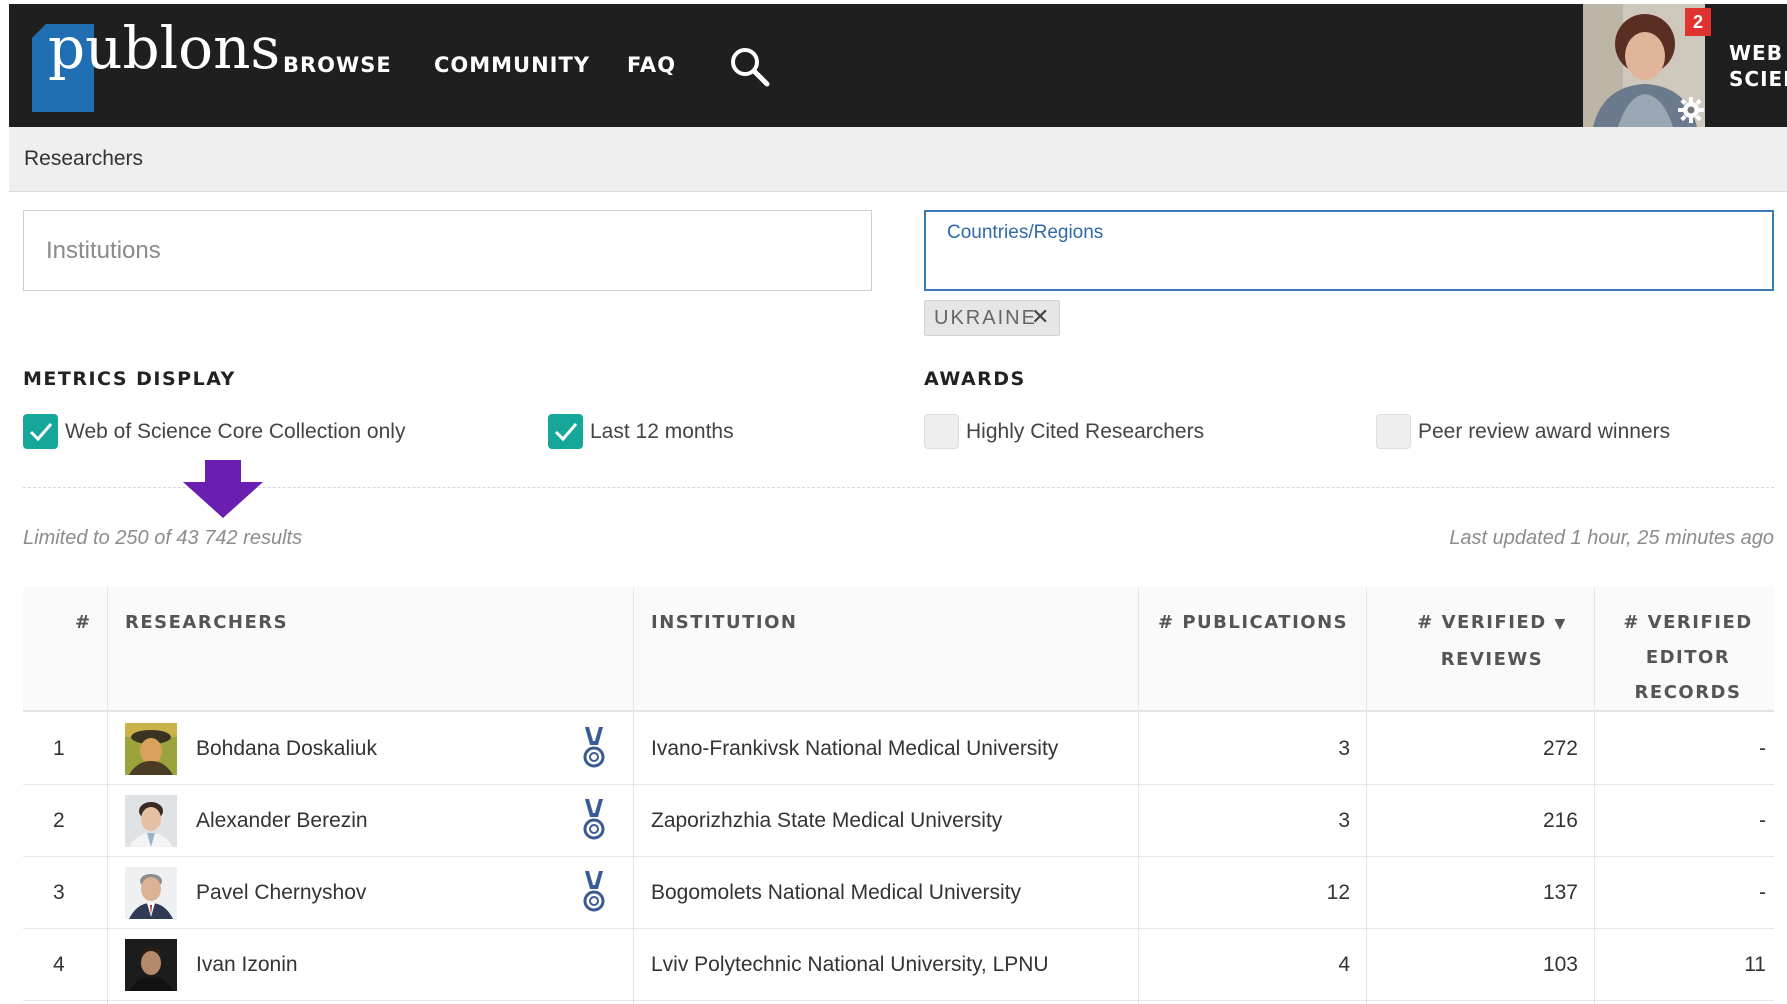 The height and width of the screenshot is (1004, 1787). I want to click on institution-name: Bogomolets National Medical University, so click(836, 893).